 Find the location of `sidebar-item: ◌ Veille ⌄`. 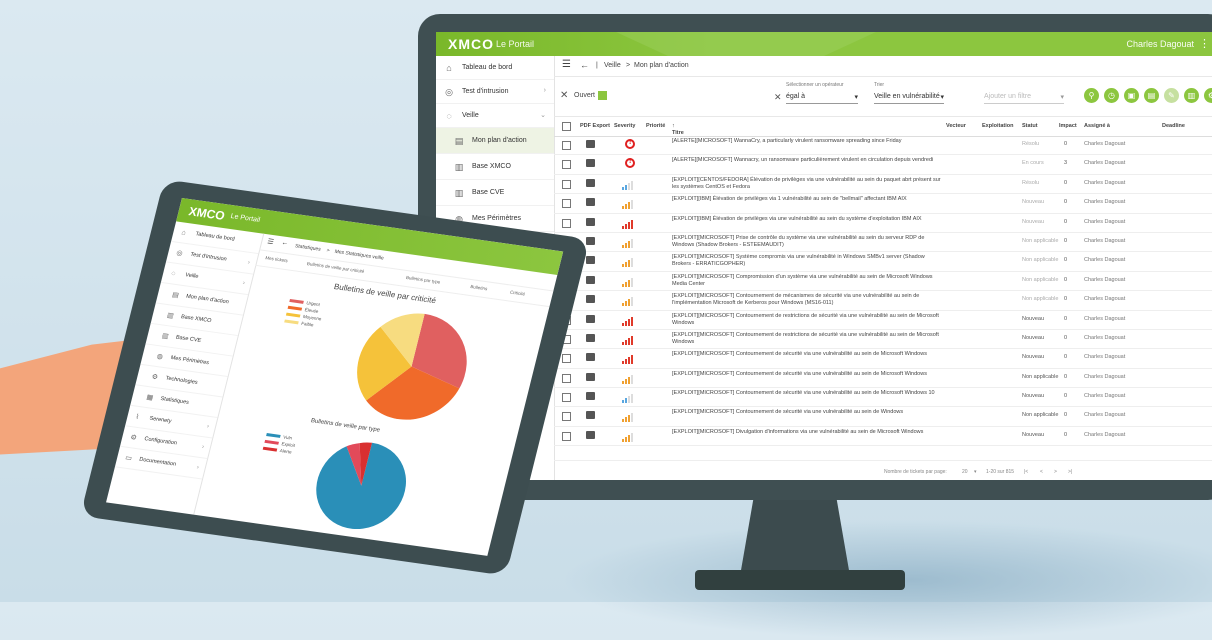

sidebar-item: ◌ Veille ⌄ is located at coordinates (495, 116).